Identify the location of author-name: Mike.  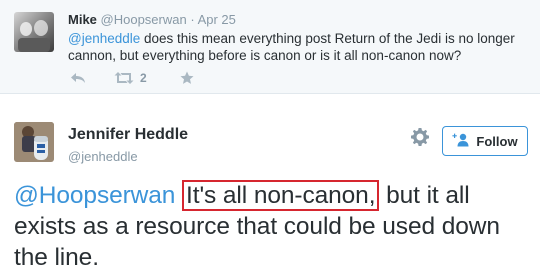
(82, 19).